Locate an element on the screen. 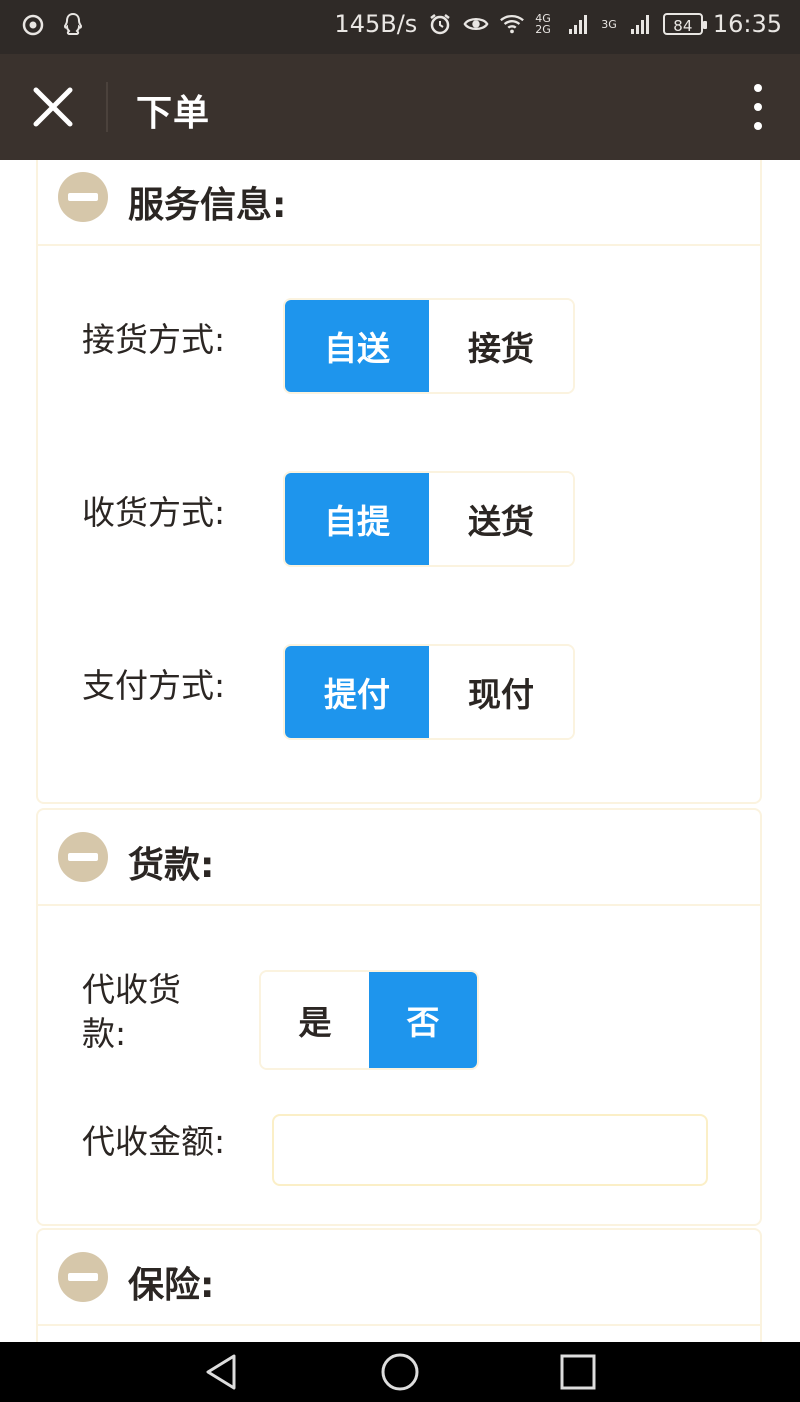 The width and height of the screenshot is (800, 1402). page-title: 下单 is located at coordinates (173, 113).